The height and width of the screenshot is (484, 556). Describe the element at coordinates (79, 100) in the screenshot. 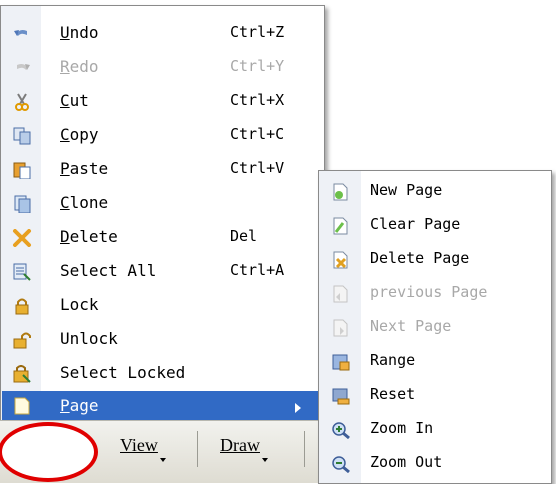

I see `cut-rest: ut` at that location.